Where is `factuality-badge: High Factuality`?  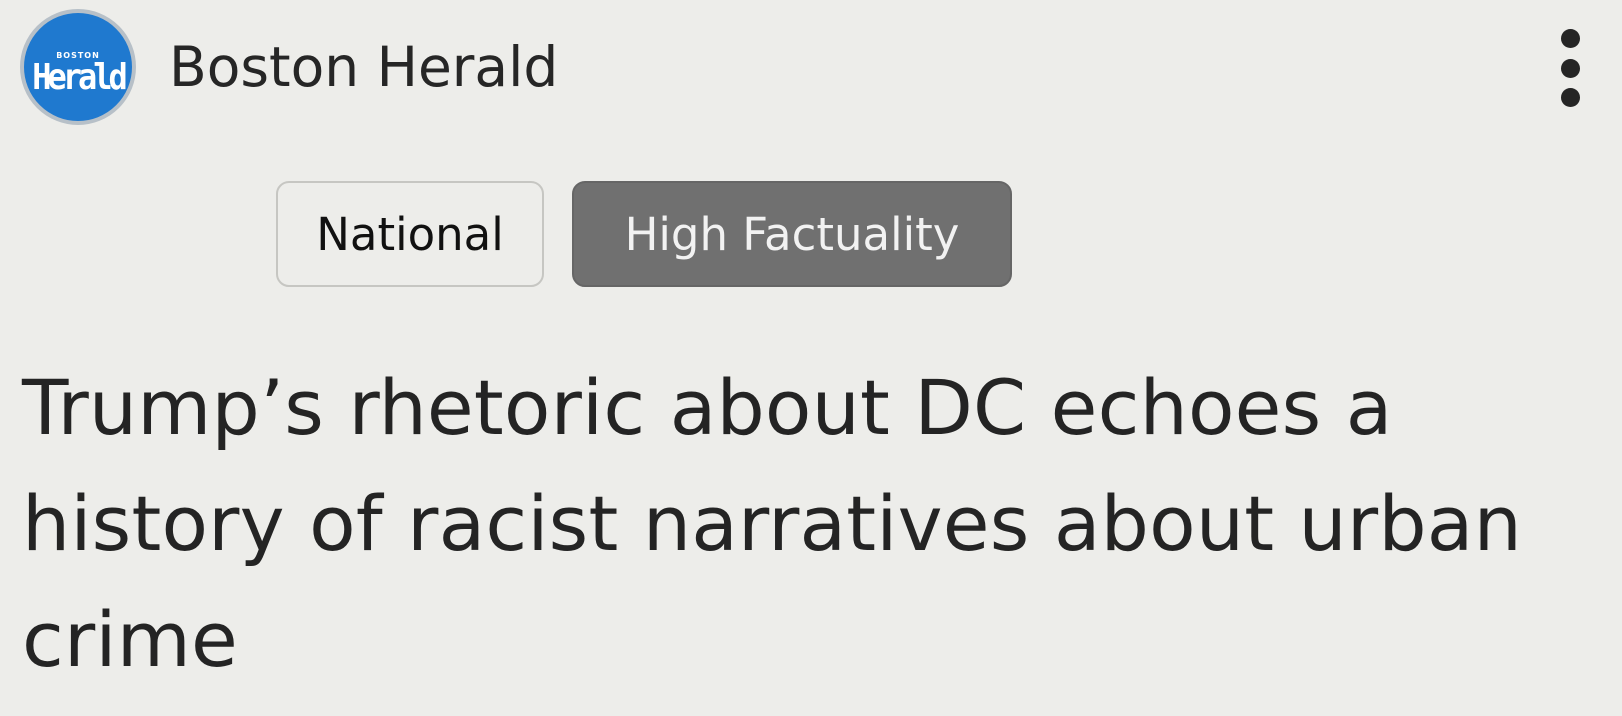 factuality-badge: High Factuality is located at coordinates (792, 234).